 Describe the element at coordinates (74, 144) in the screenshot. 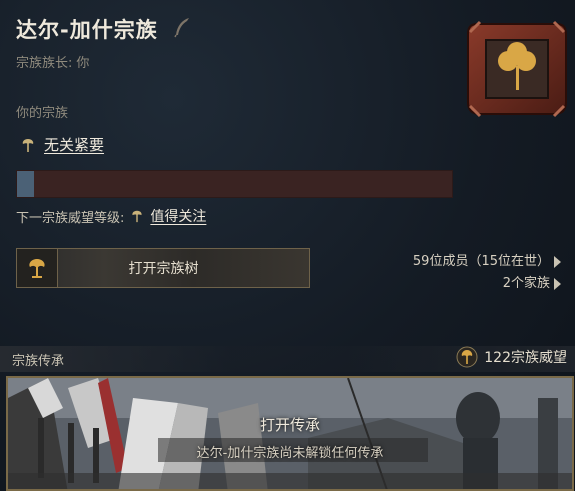

I see `renown-current-level: 无关紧要` at that location.